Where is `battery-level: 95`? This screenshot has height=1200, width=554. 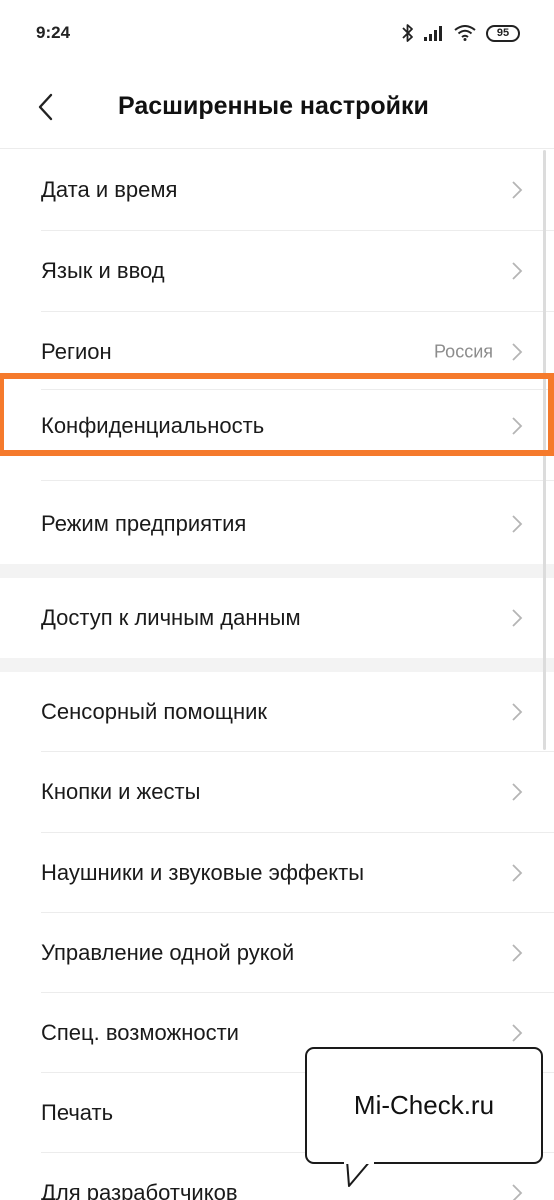
battery-level: 95 is located at coordinates (503, 32).